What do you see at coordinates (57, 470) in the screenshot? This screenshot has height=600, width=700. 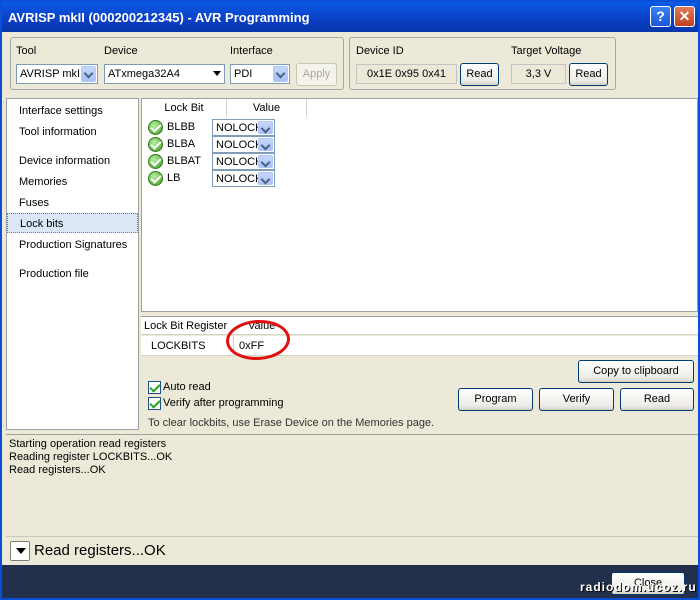 I see `log-line: Read registers...OK` at bounding box center [57, 470].